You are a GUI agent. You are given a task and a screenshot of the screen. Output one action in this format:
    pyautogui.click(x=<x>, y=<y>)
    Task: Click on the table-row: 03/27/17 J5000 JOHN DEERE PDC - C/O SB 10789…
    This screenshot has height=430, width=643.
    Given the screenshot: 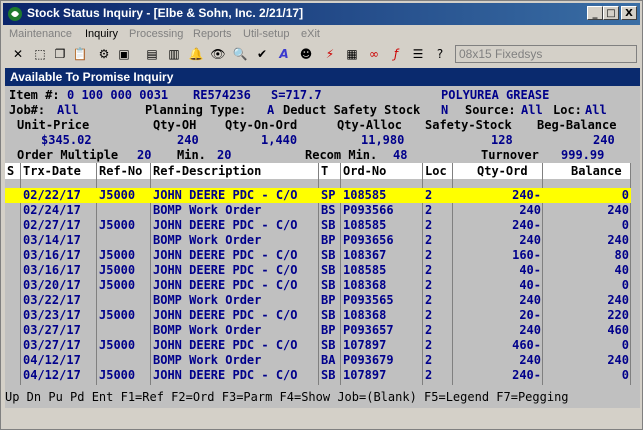 What is the action you would take?
    pyautogui.click(x=318, y=345)
    